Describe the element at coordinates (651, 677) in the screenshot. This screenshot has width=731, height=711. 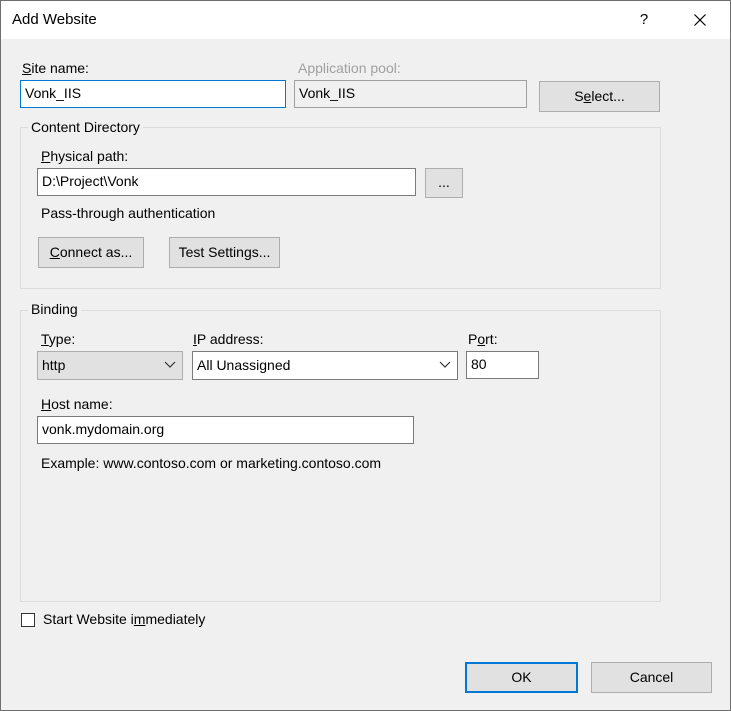
I see `cancel-button: Cancel` at that location.